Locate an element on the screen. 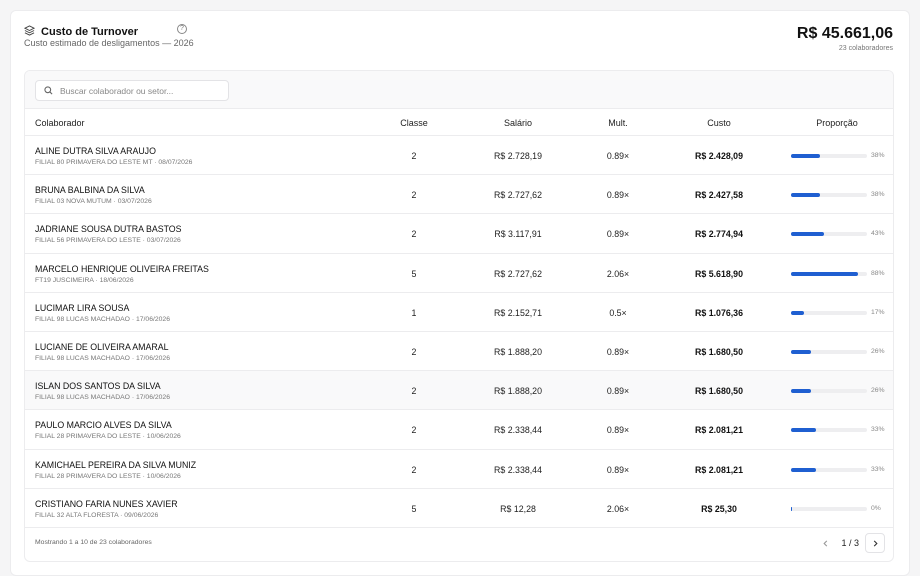  page-title: Custo de Turnover is located at coordinates (89, 32).